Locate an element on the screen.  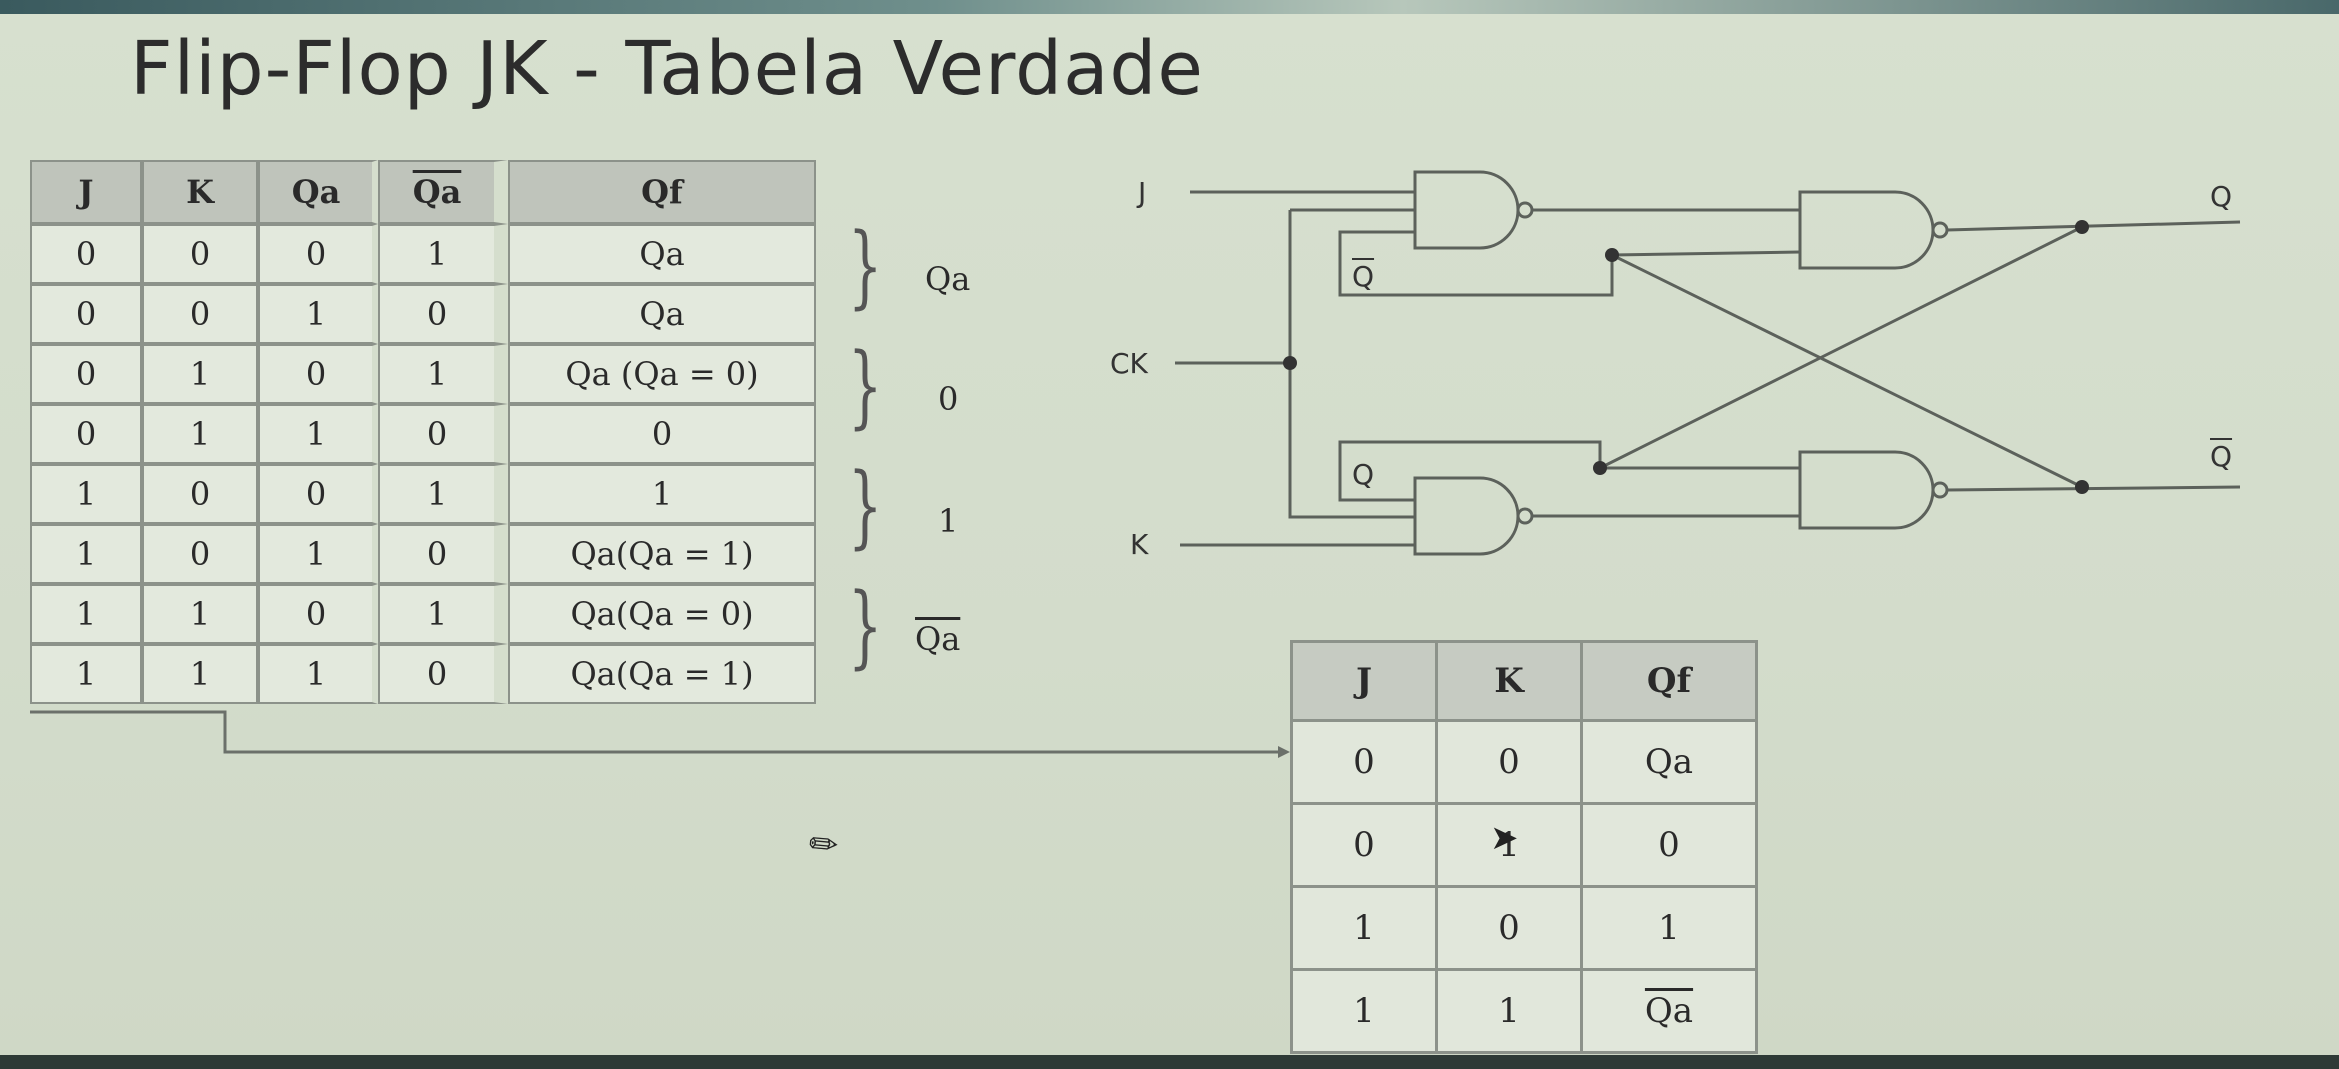
summary-header-row: J K Qf is located at coordinates (1524, 681).